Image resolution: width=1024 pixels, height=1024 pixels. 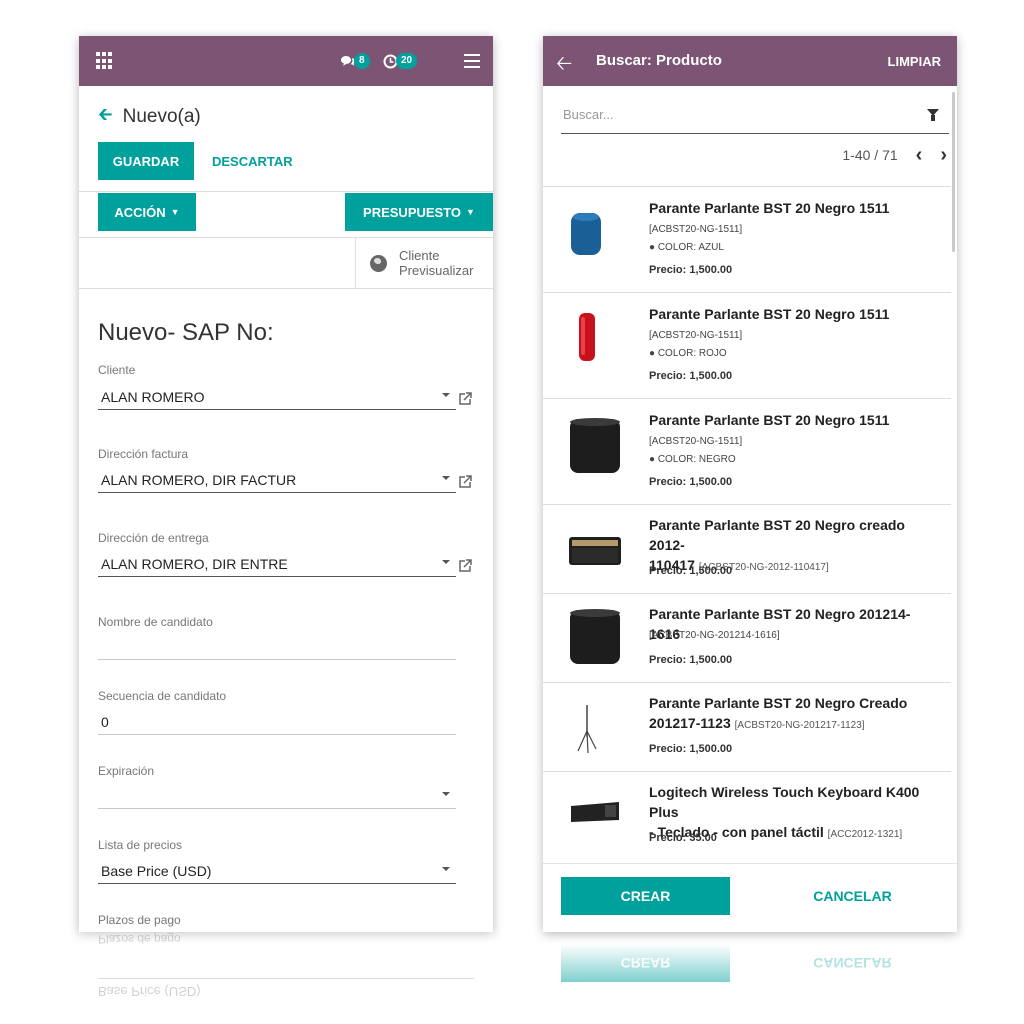 What do you see at coordinates (286, 61) in the screenshot?
I see `top-navbar: 8 20` at bounding box center [286, 61].